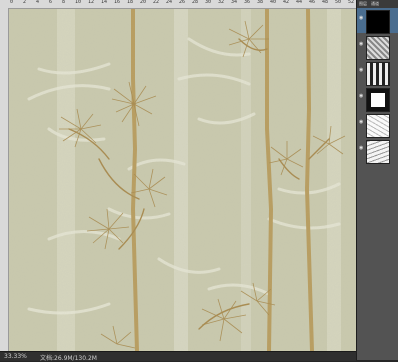 The width and height of the screenshot is (398, 362). I want to click on ruler-tick-label: 50, so click(338, 2).